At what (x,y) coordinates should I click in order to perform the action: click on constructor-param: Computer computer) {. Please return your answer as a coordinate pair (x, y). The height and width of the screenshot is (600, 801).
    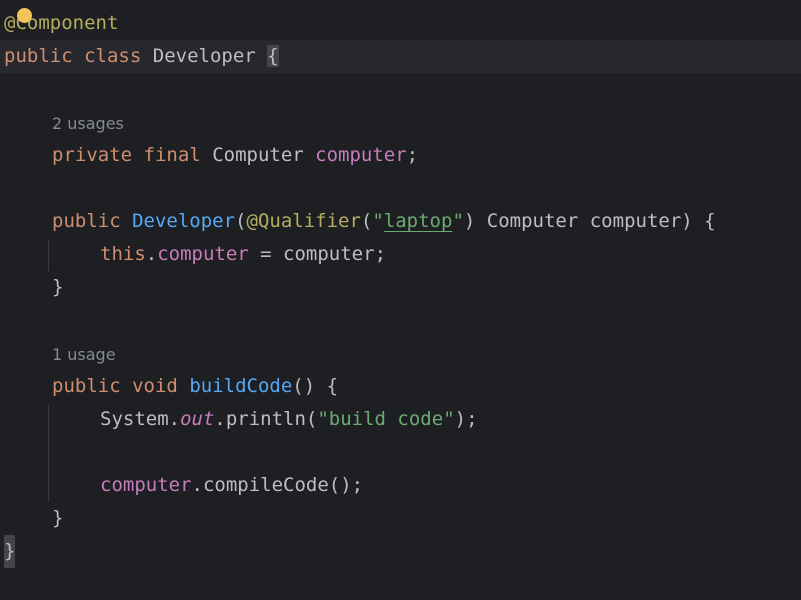
    Looking at the image, I should click on (601, 221).